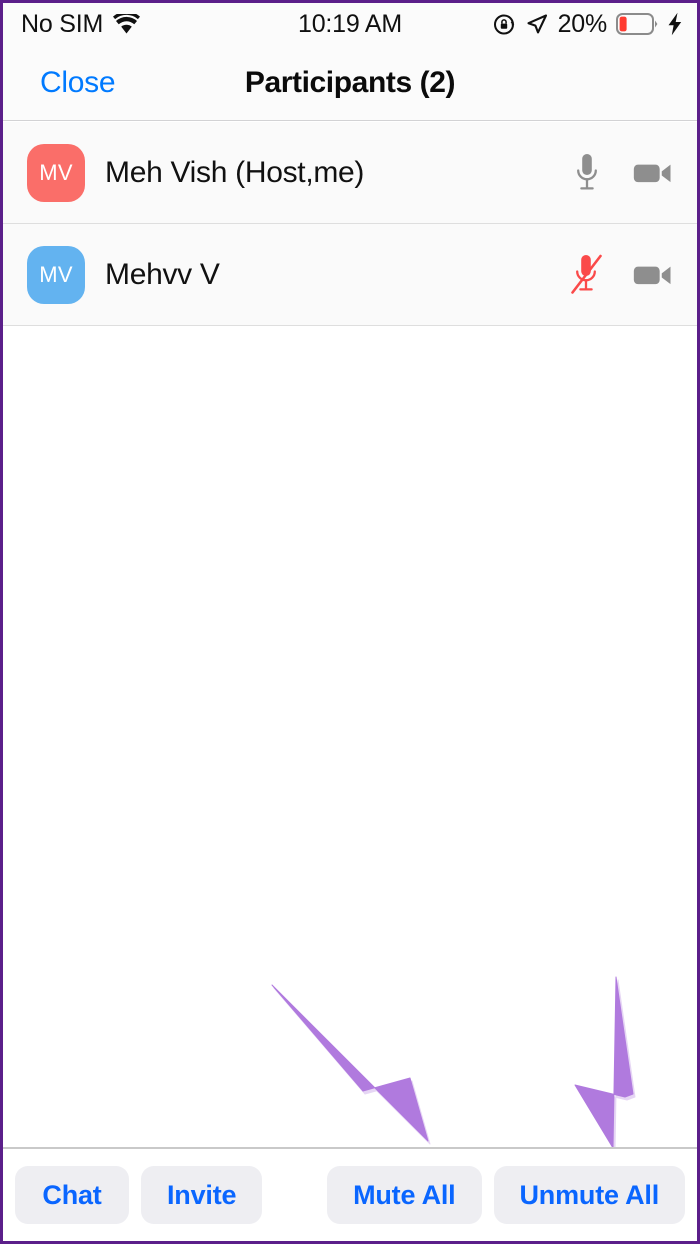  I want to click on participant-row: MV Mehvv V, so click(350, 275).